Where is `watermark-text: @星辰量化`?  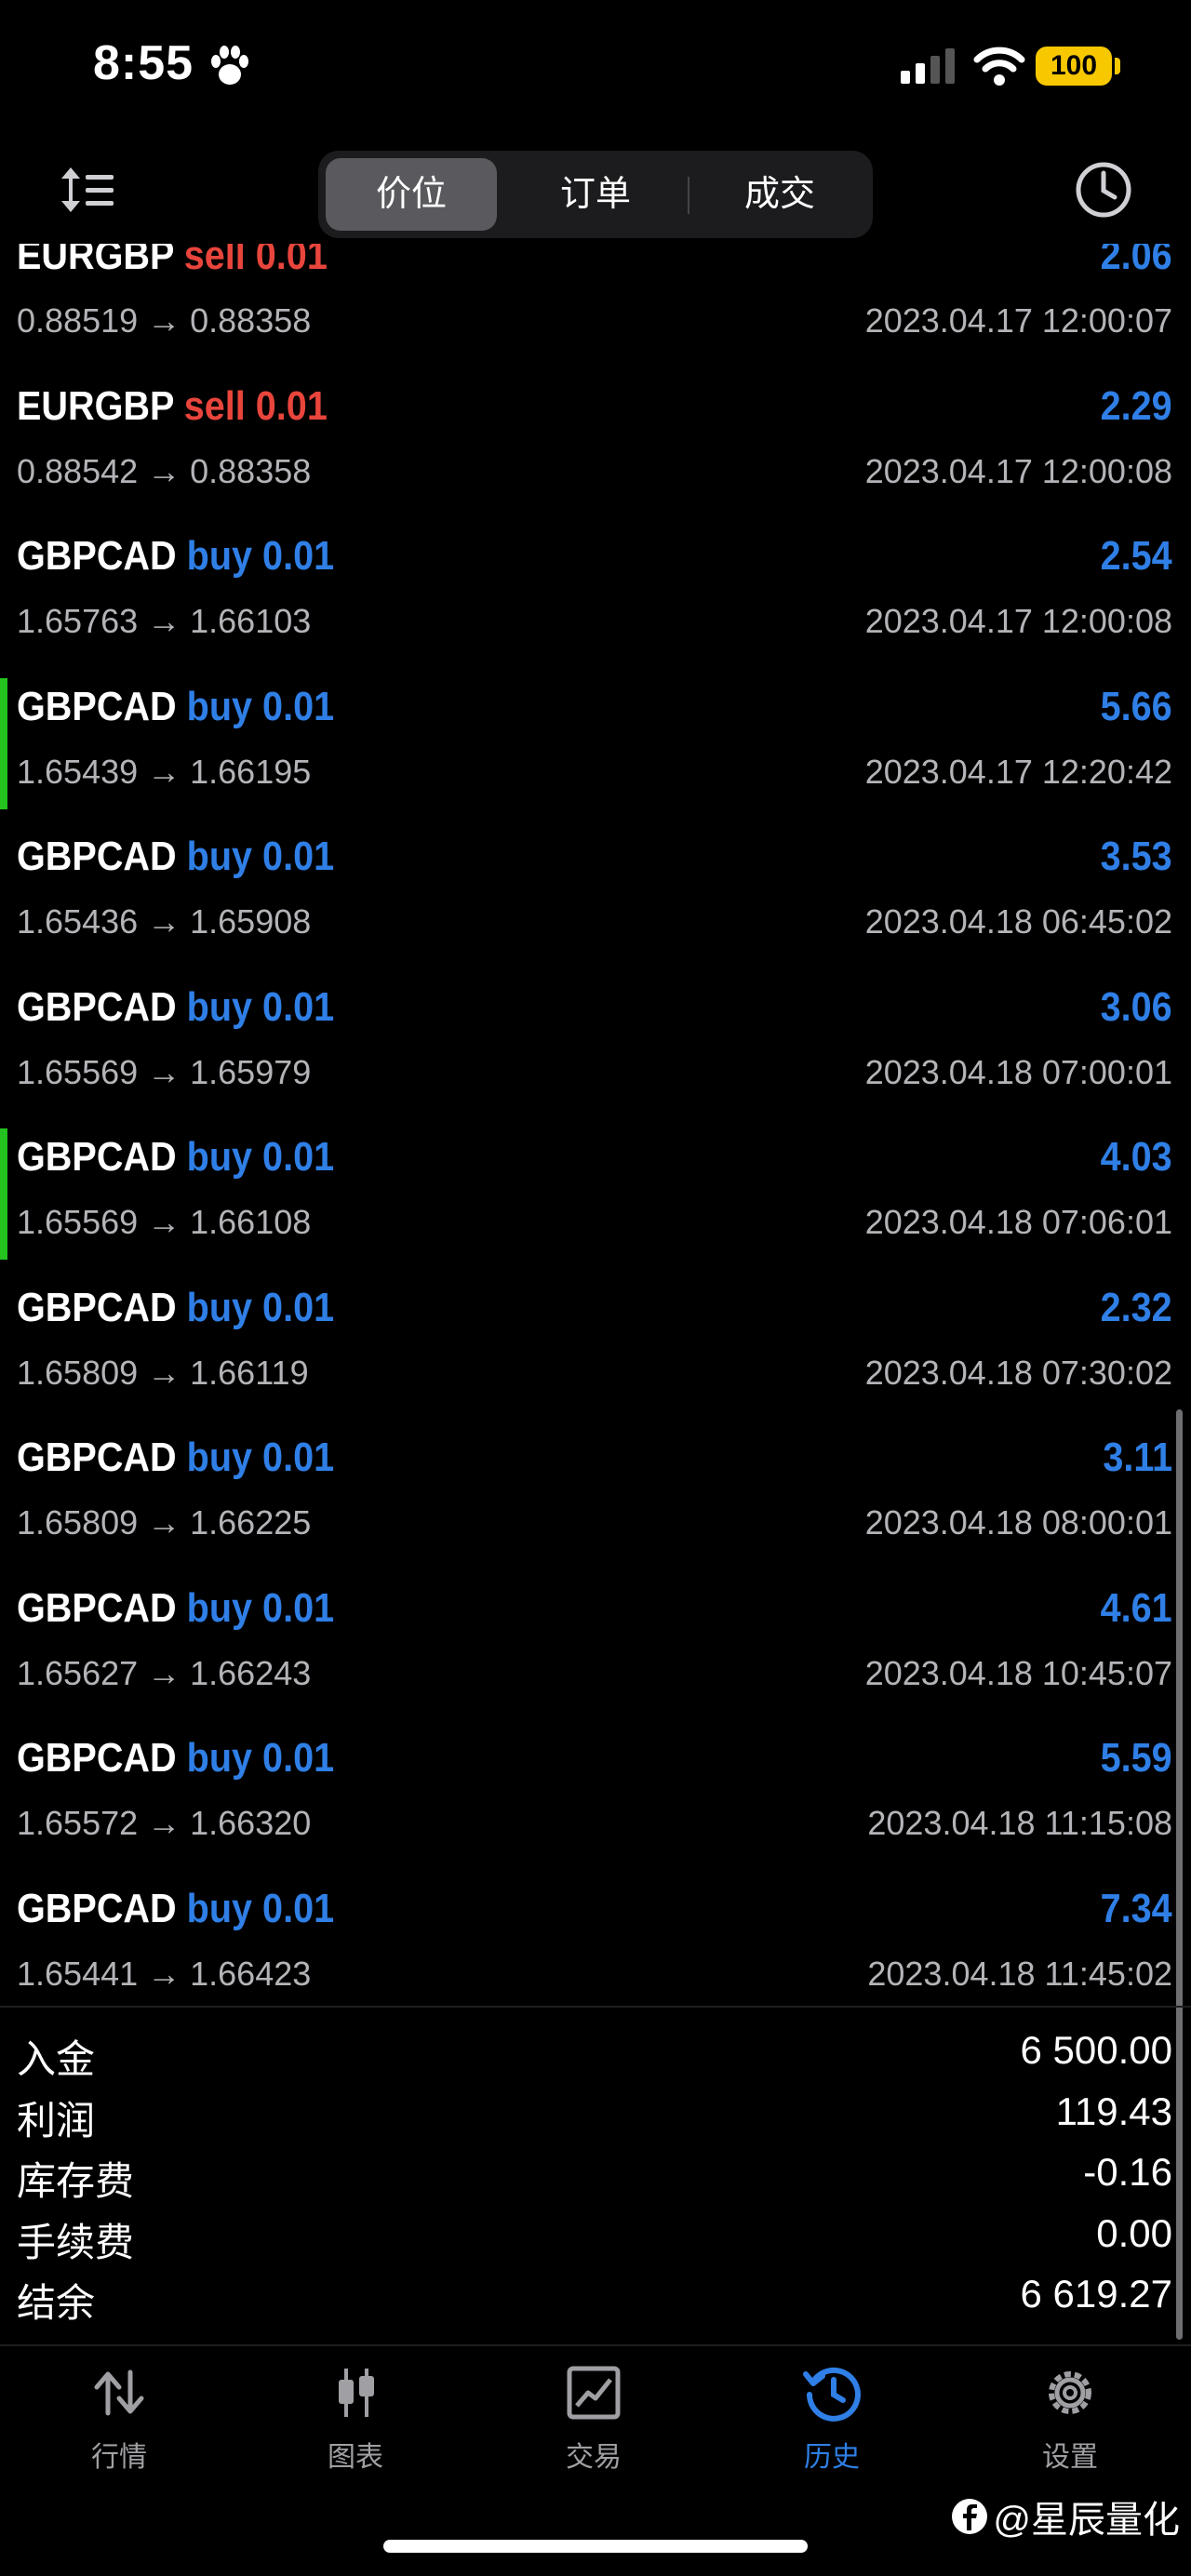 watermark-text: @星辰量化 is located at coordinates (1086, 2520).